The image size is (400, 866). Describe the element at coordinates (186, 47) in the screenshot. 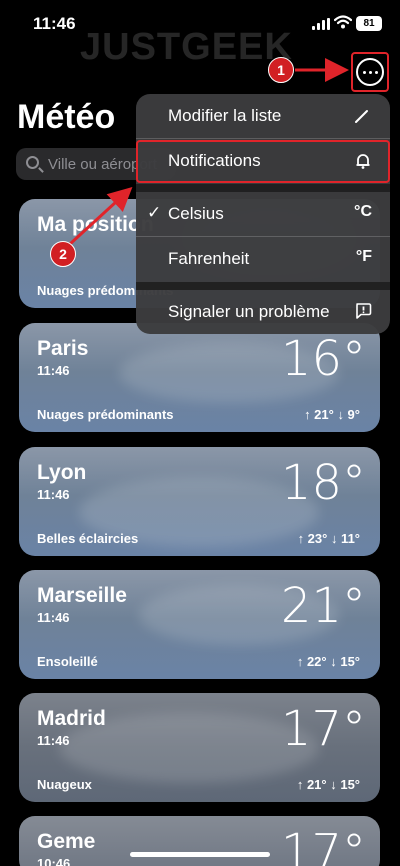

I see `watermark-logo: JUSTGEEK` at that location.